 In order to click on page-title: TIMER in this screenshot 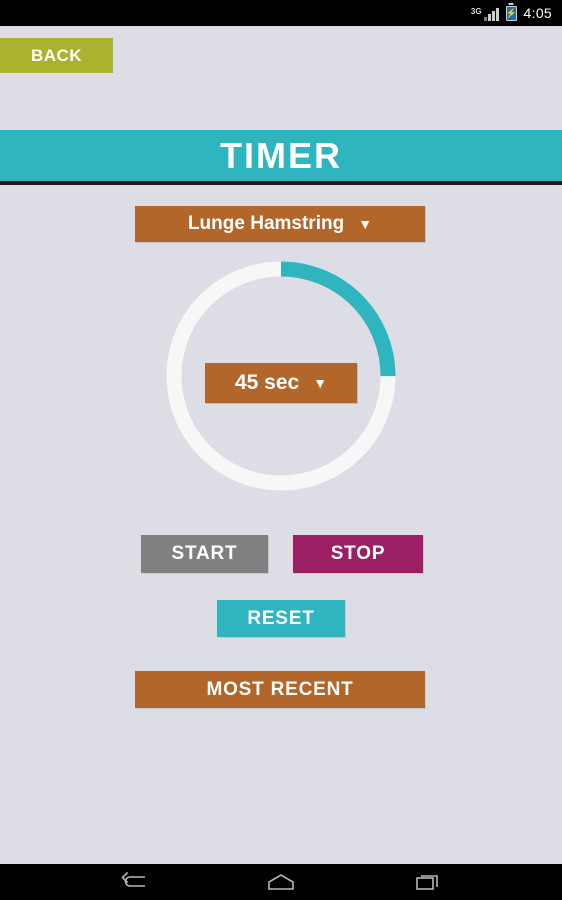, I will do `click(281, 155)`.